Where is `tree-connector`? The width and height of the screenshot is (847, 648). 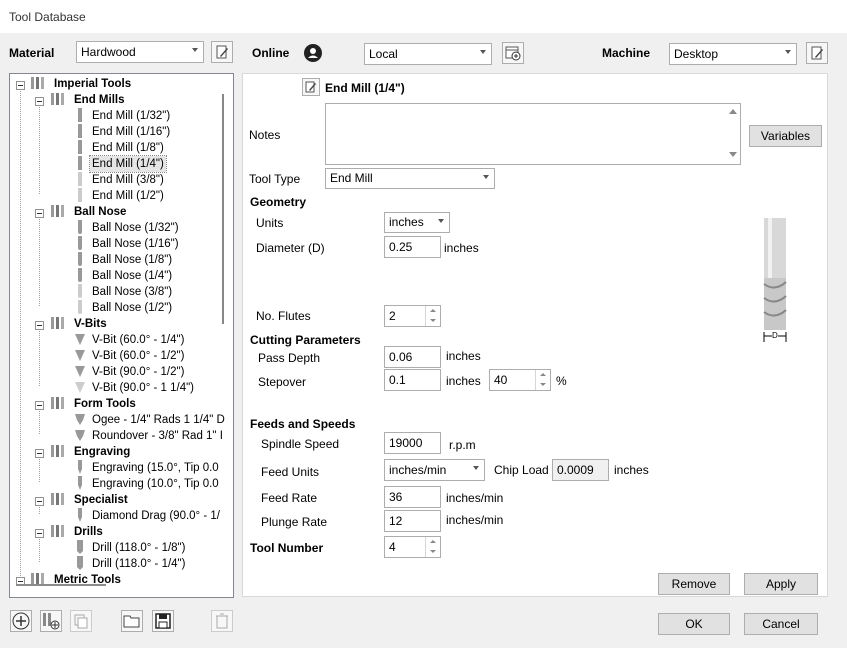 tree-connector is located at coordinates (39, 469).